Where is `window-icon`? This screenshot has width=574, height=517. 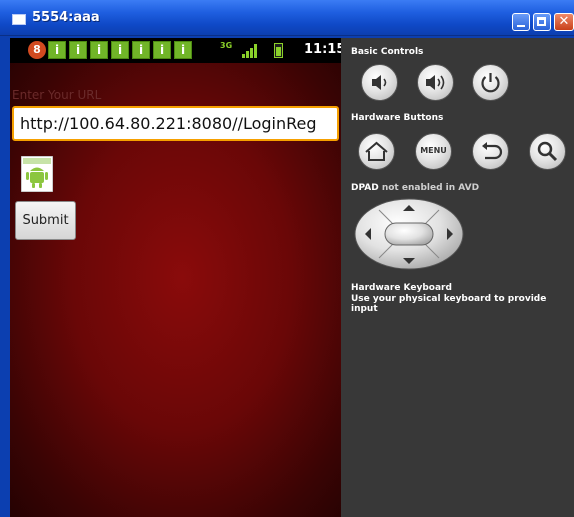 window-icon is located at coordinates (19, 19).